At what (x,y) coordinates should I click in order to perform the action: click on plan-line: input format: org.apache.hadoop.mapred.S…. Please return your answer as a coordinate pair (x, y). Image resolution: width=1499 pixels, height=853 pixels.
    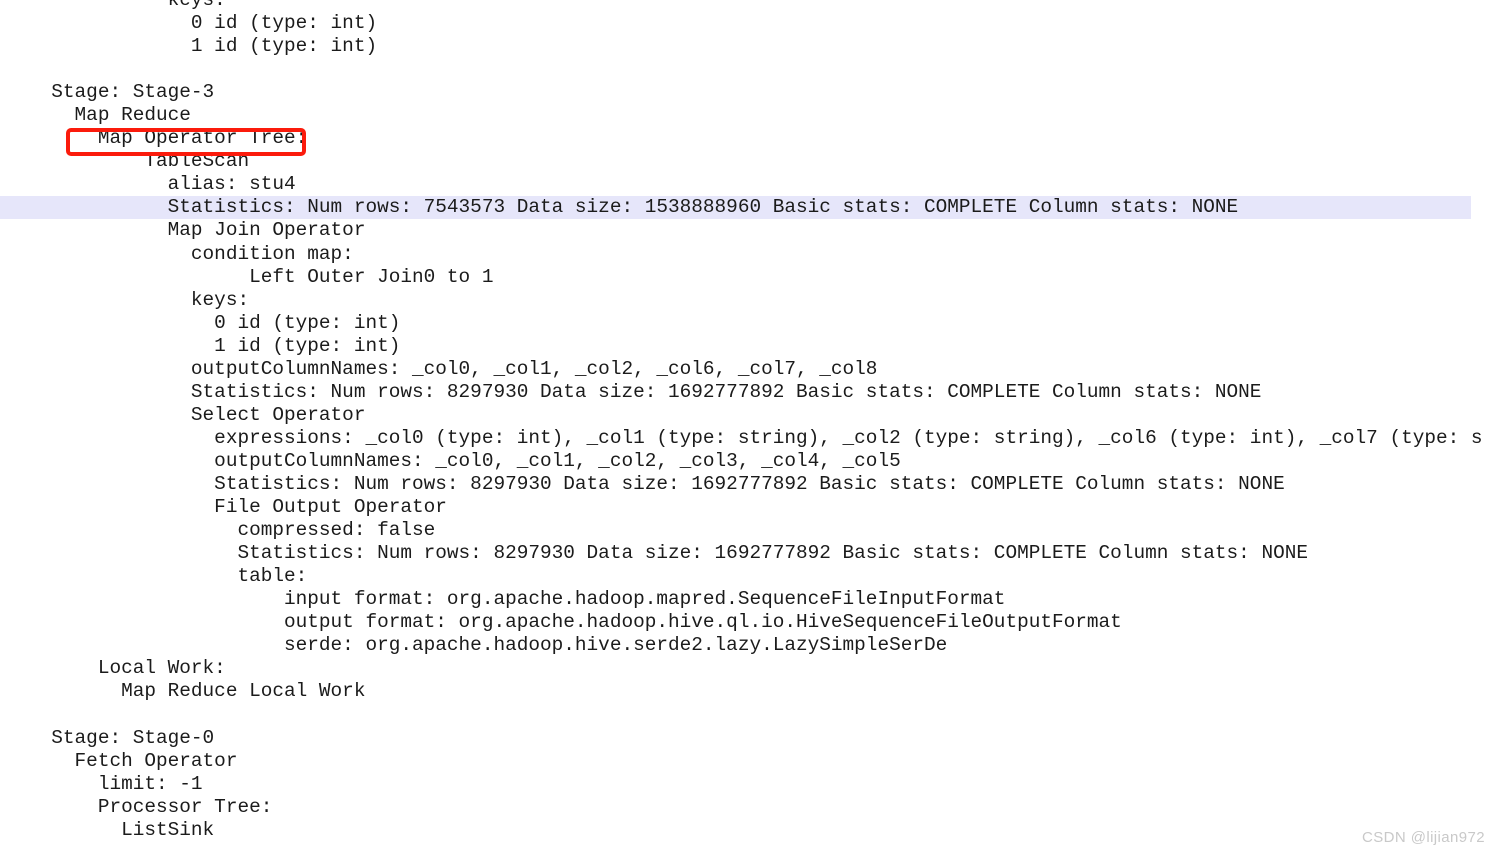
    Looking at the image, I should click on (517, 599).